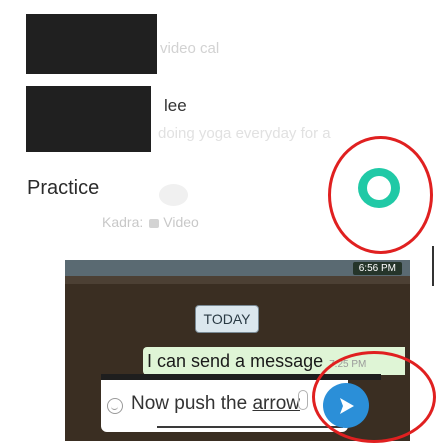 The height and width of the screenshot is (443, 448). What do you see at coordinates (190, 48) in the screenshot?
I see `chat-row-1-preview: video cal` at bounding box center [190, 48].